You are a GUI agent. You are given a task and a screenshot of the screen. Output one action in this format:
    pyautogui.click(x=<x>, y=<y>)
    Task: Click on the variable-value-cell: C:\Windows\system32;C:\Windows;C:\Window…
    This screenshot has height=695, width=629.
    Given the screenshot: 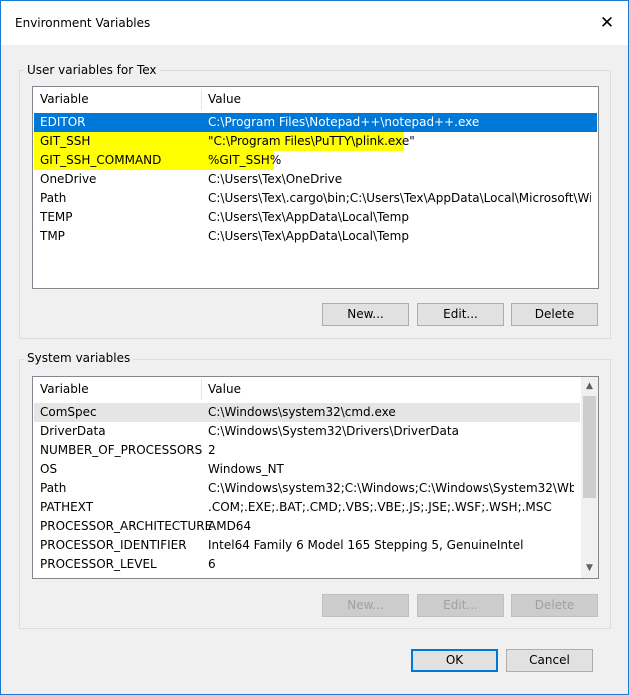 What is the action you would take?
    pyautogui.click(x=391, y=488)
    